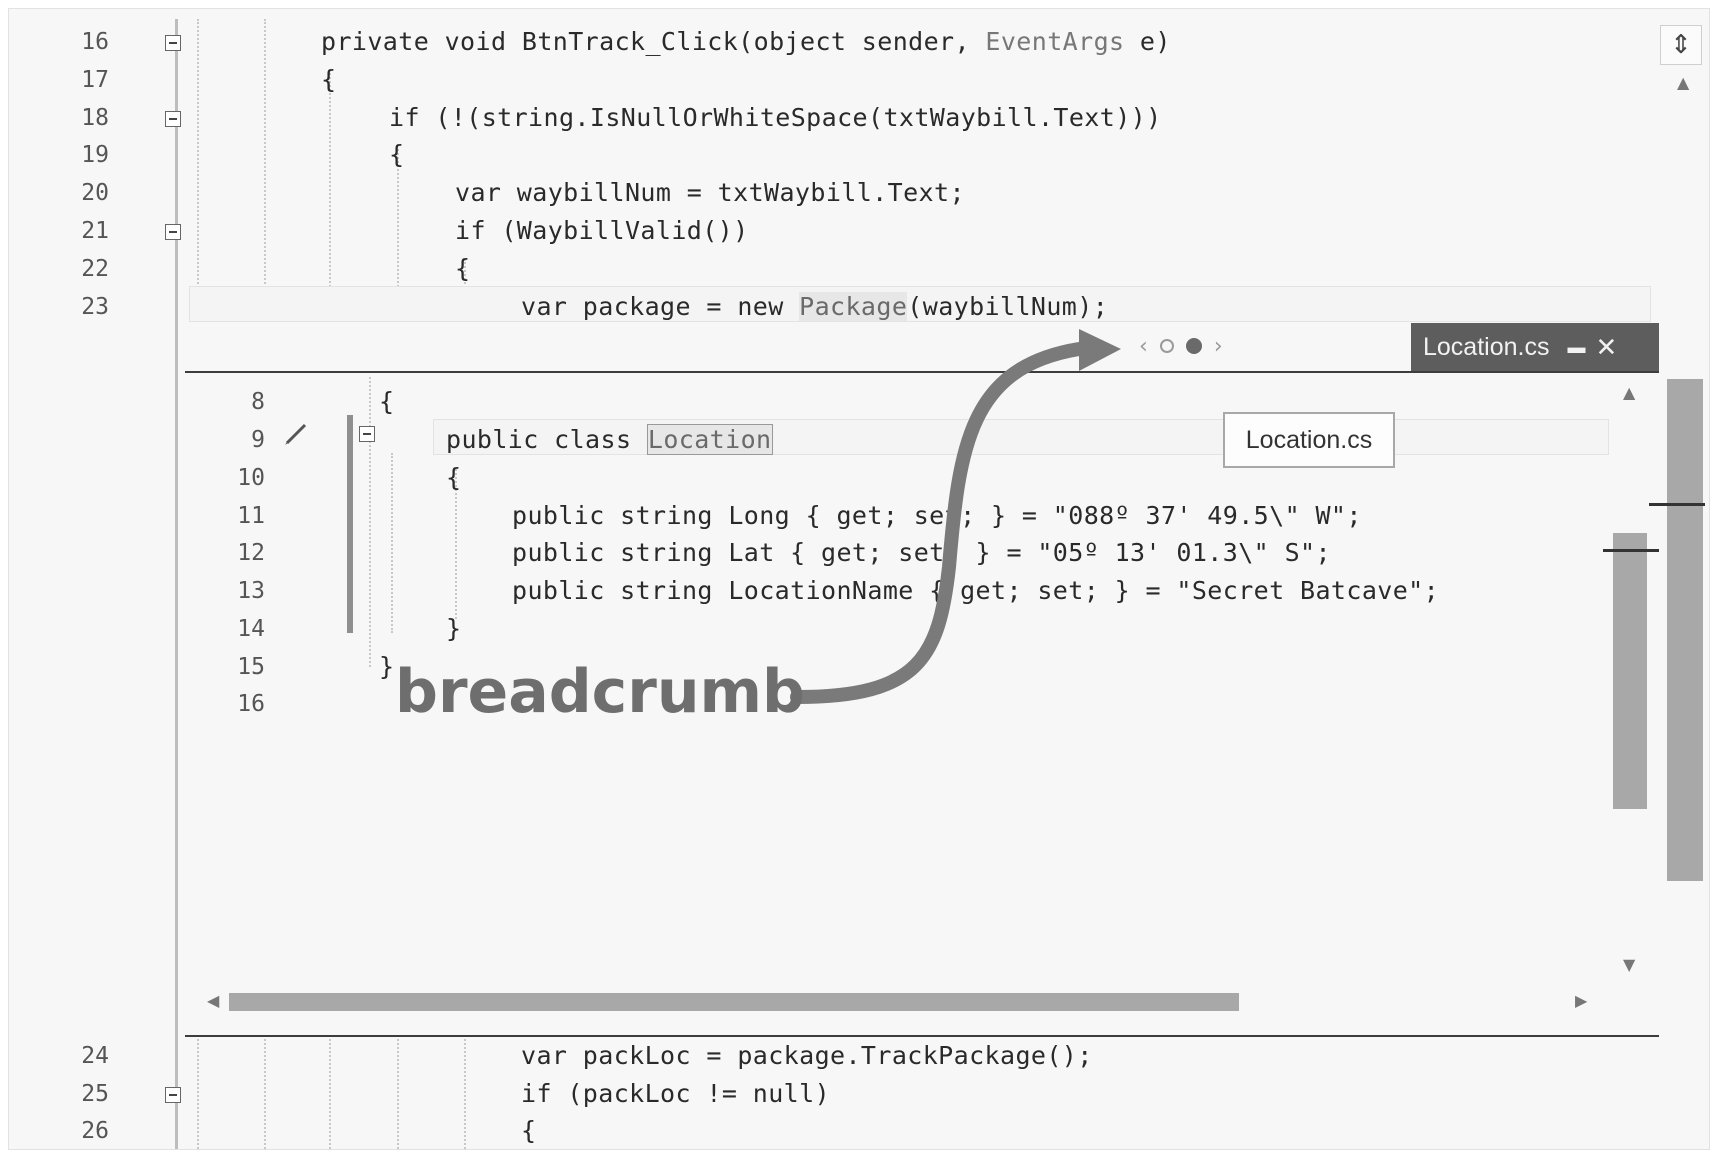  I want to click on gutter-separator, so click(176, 584).